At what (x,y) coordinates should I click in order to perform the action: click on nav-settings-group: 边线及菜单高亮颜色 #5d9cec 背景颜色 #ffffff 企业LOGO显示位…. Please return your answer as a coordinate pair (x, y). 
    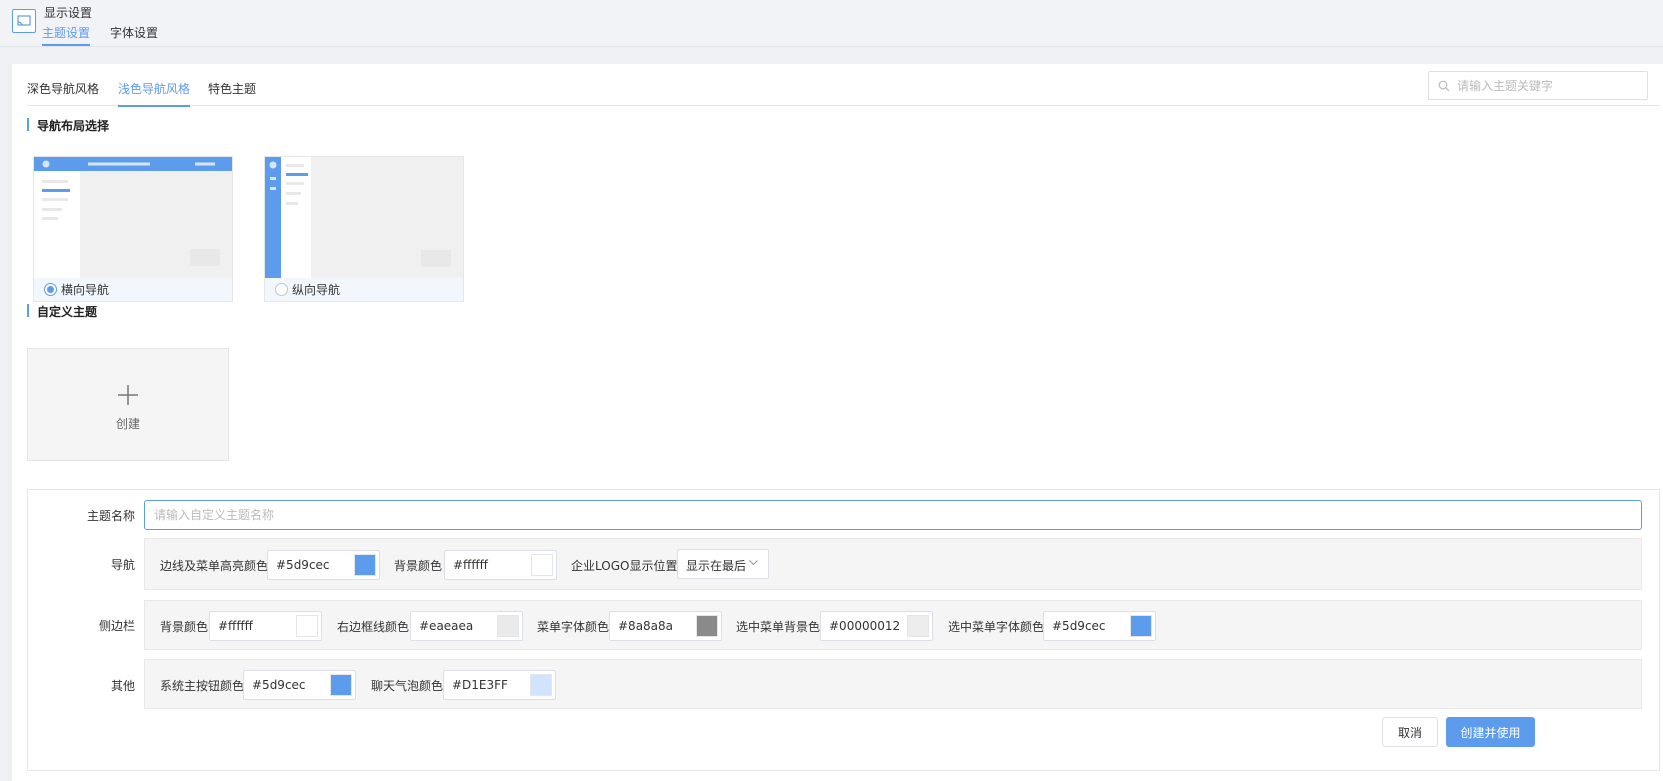
    Looking at the image, I should click on (893, 564).